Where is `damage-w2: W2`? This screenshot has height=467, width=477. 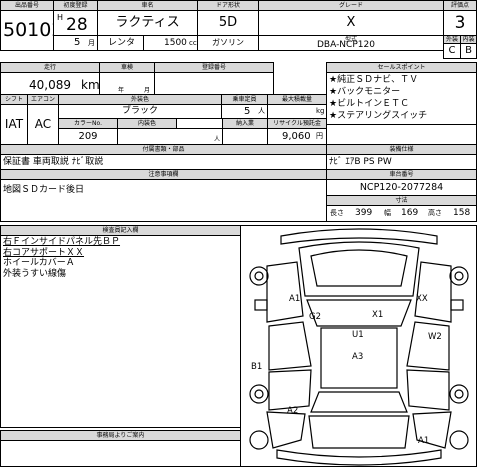 damage-w2: W2 is located at coordinates (435, 337).